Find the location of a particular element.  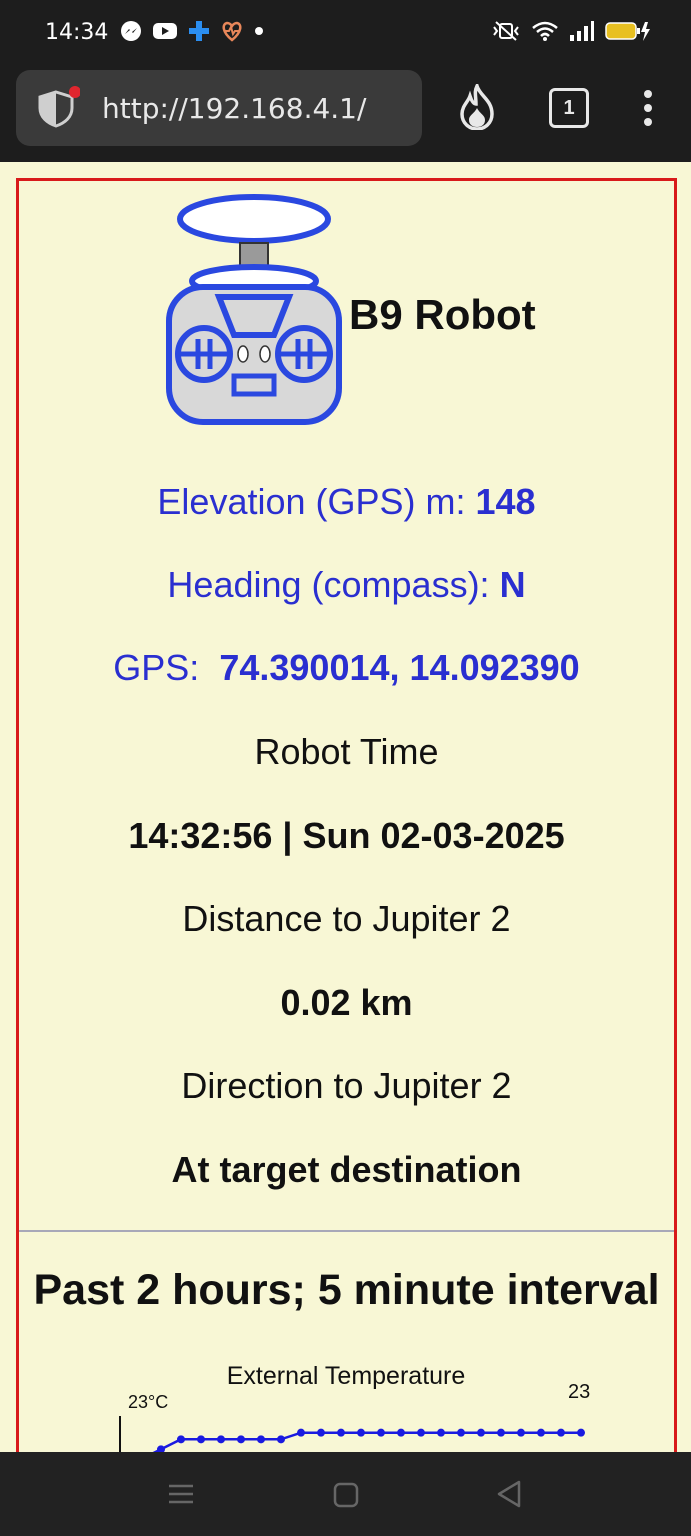

gps-row: GPS: 74.390014, 14.092390 is located at coordinates (346, 668).